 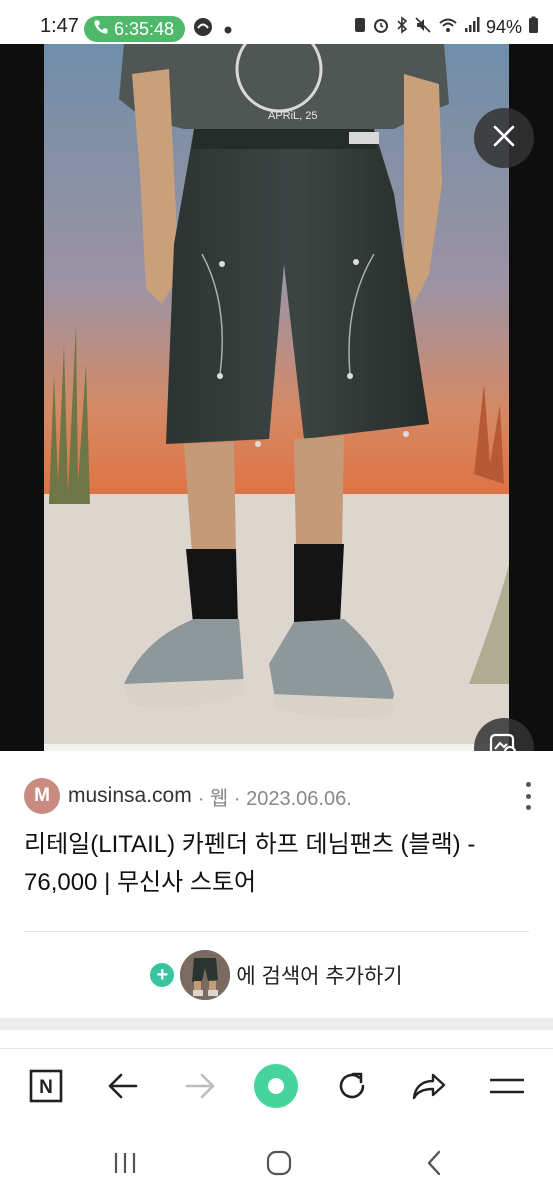 What do you see at coordinates (504, 740) in the screenshot?
I see `image-search-icon` at bounding box center [504, 740].